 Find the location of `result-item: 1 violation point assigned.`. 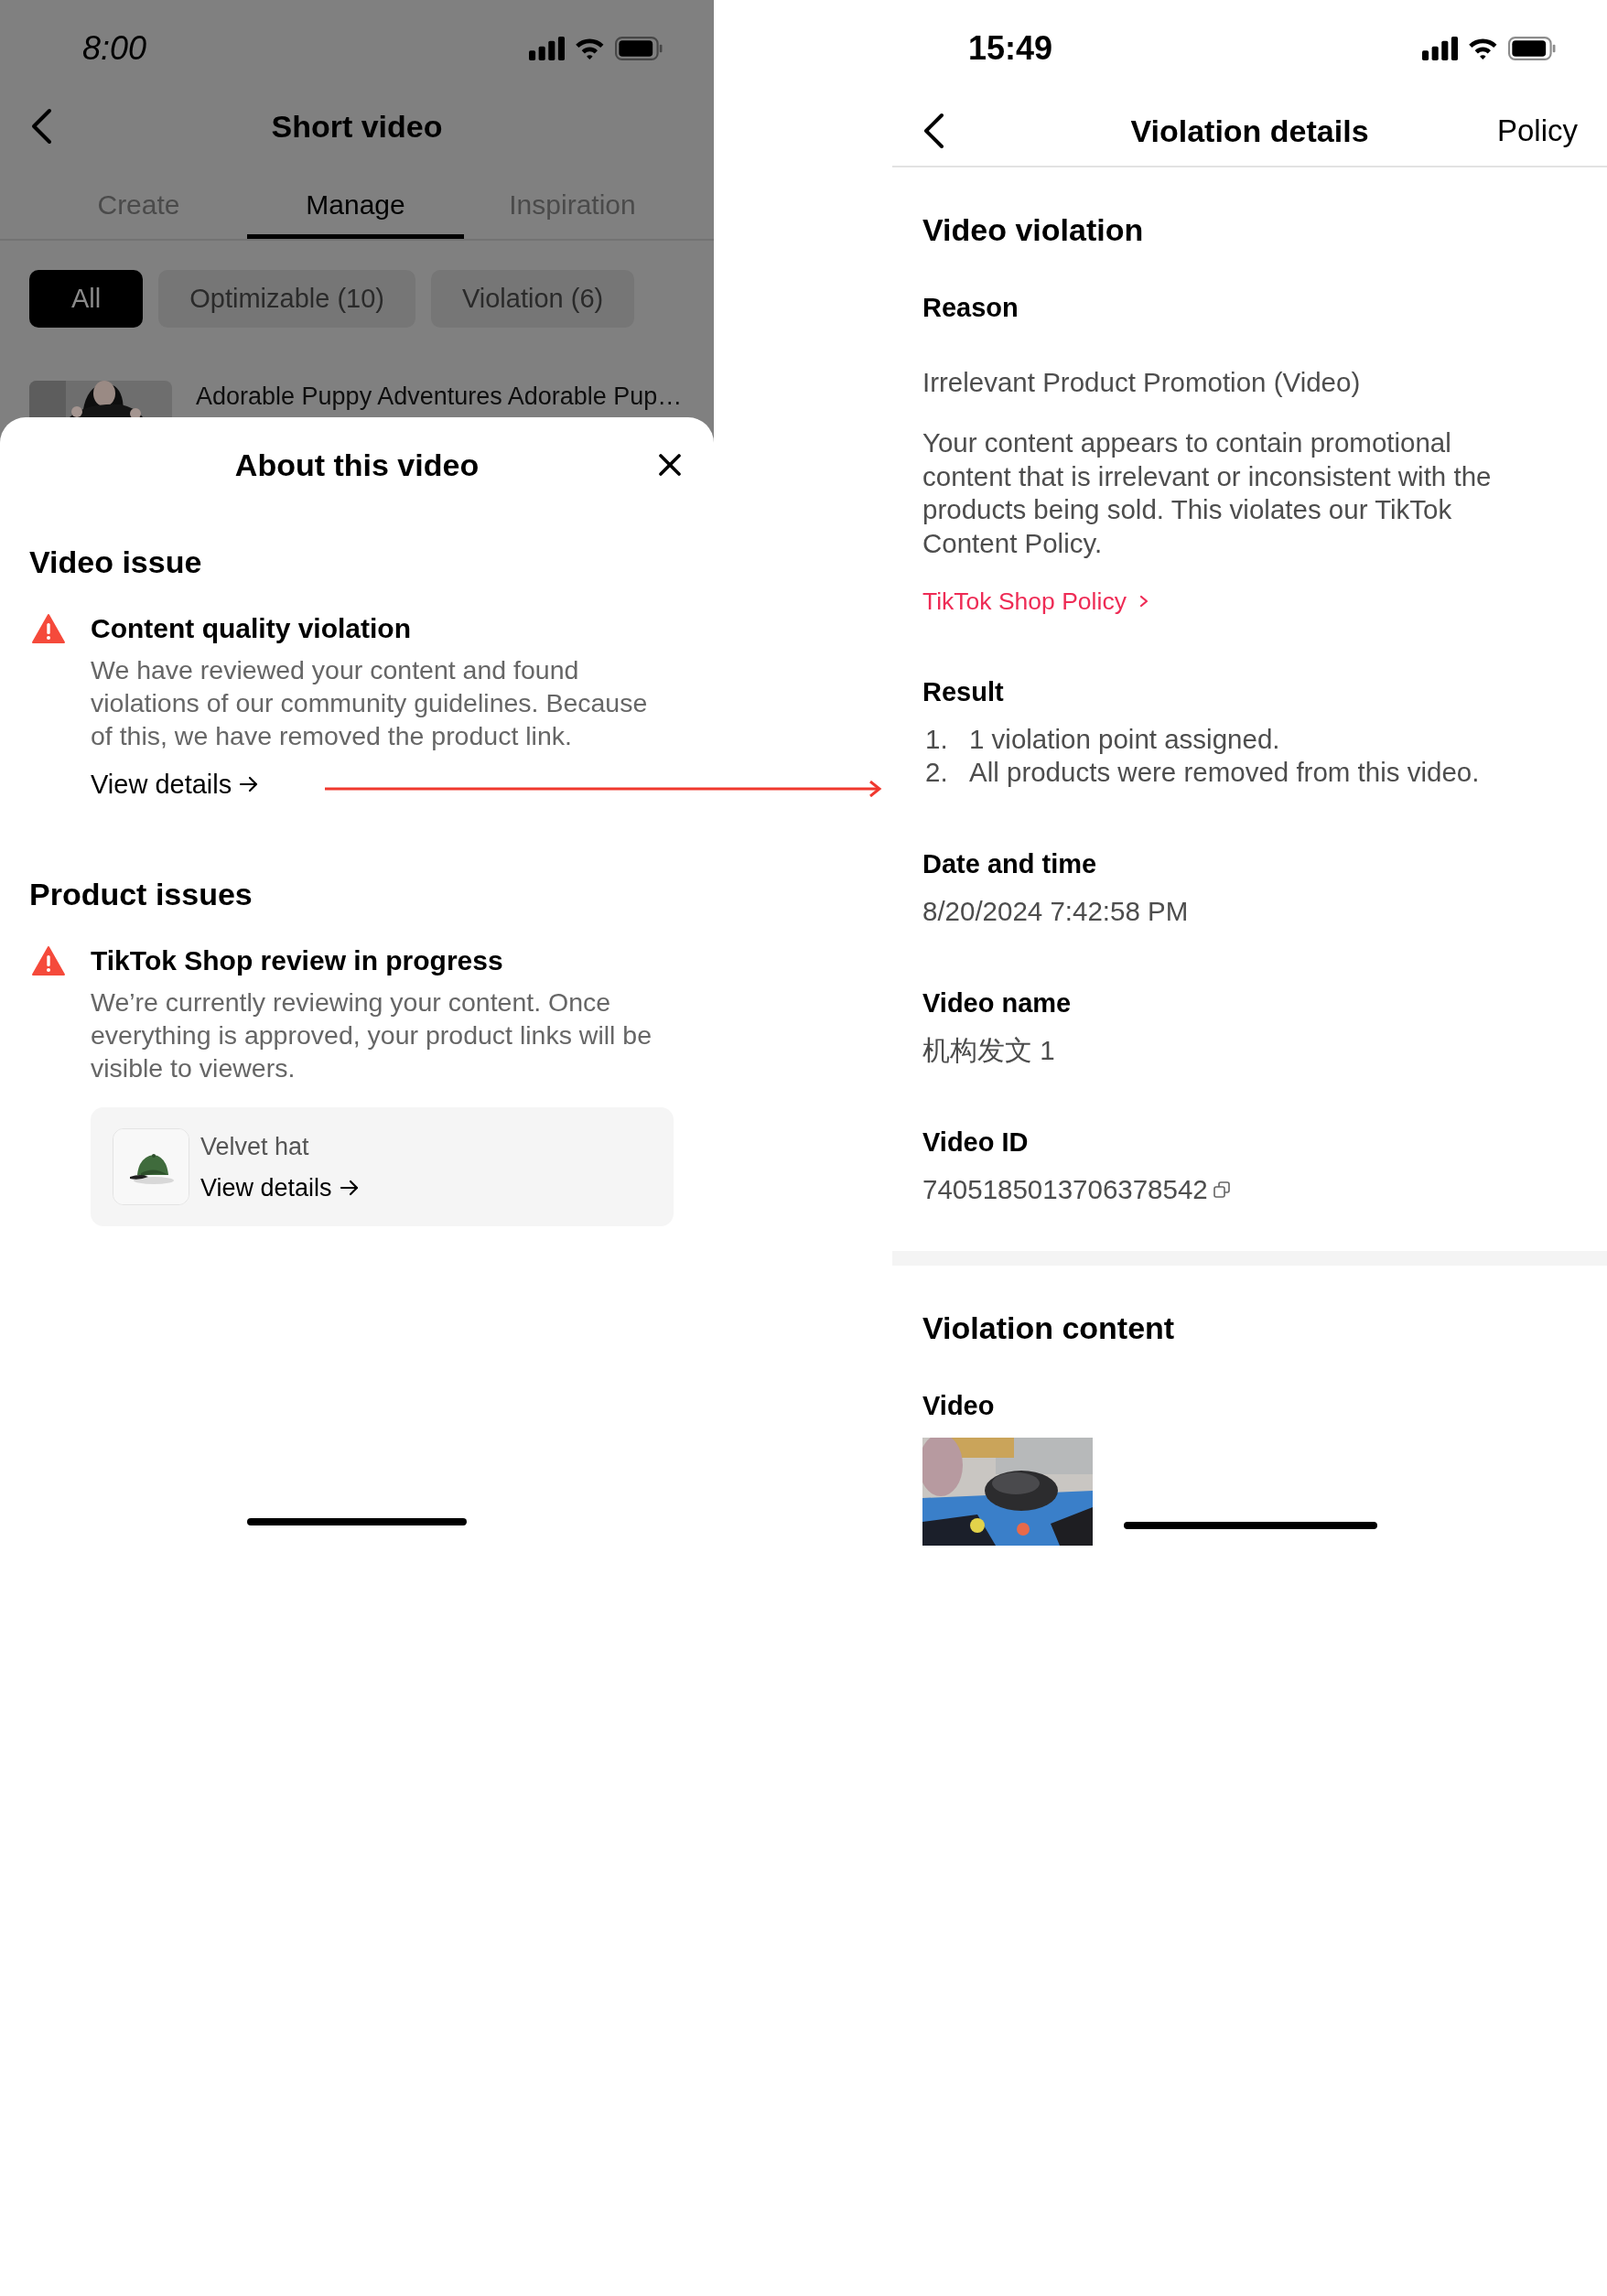

result-item: 1 violation point assigned. is located at coordinates (1124, 740).